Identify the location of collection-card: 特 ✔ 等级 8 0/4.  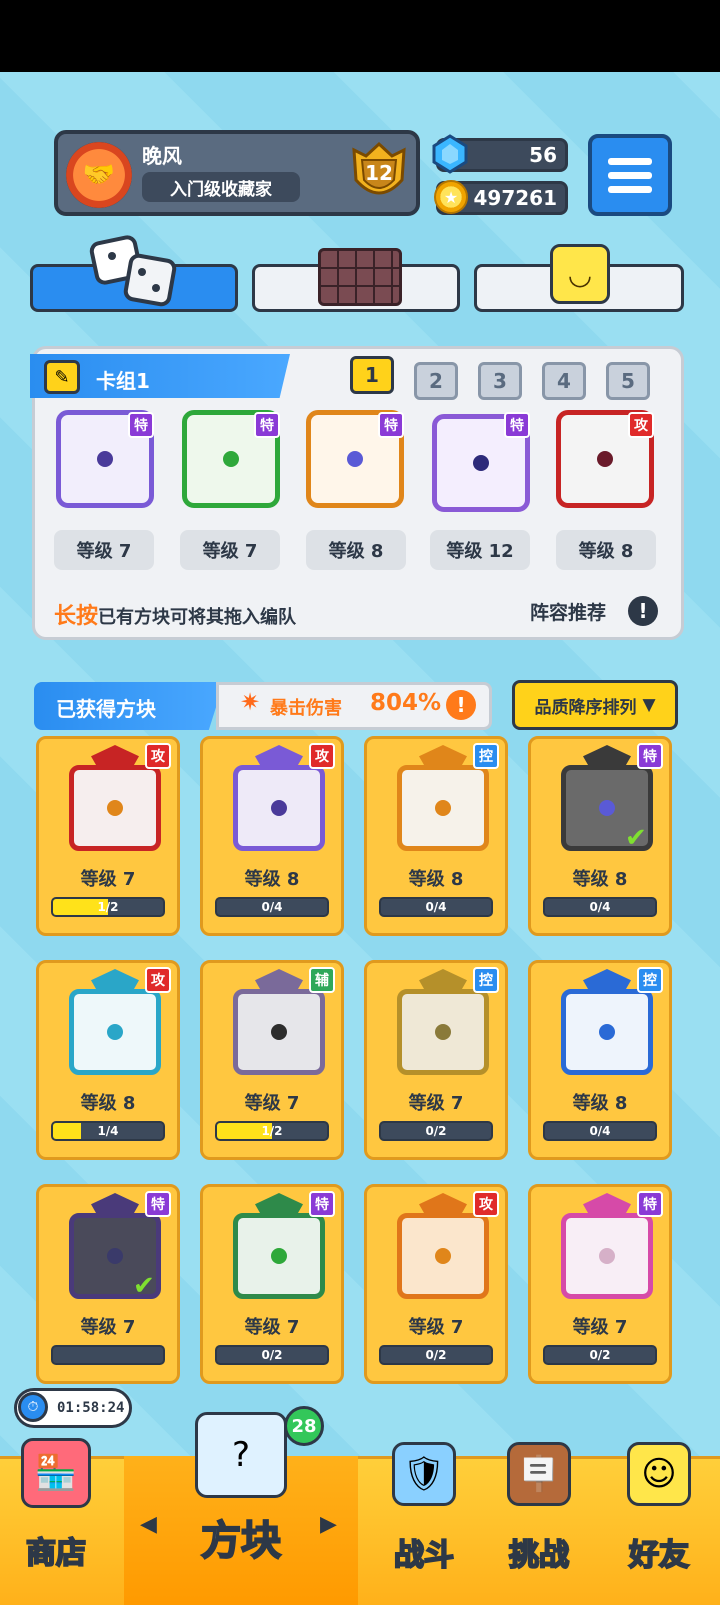
(600, 836).